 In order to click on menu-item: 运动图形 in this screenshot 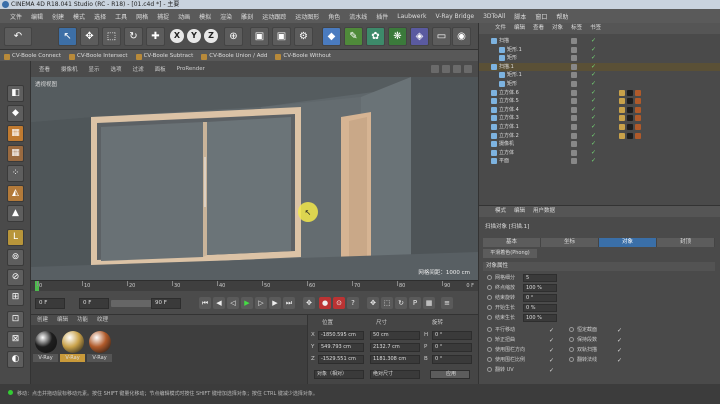, I will do `click(307, 16)`.